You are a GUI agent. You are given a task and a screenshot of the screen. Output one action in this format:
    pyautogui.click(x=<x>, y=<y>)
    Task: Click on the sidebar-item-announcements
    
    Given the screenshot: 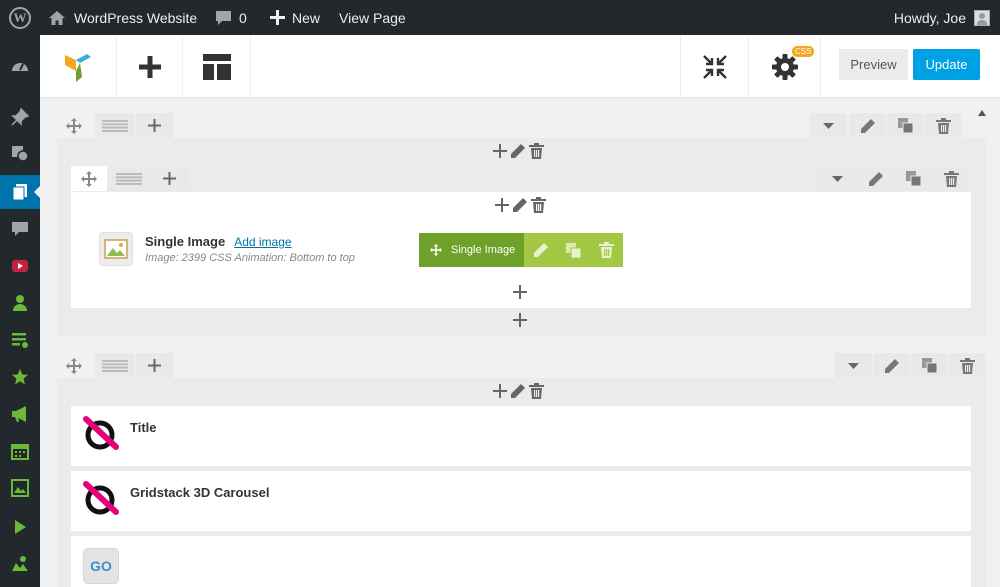 What is the action you would take?
    pyautogui.click(x=20, y=414)
    